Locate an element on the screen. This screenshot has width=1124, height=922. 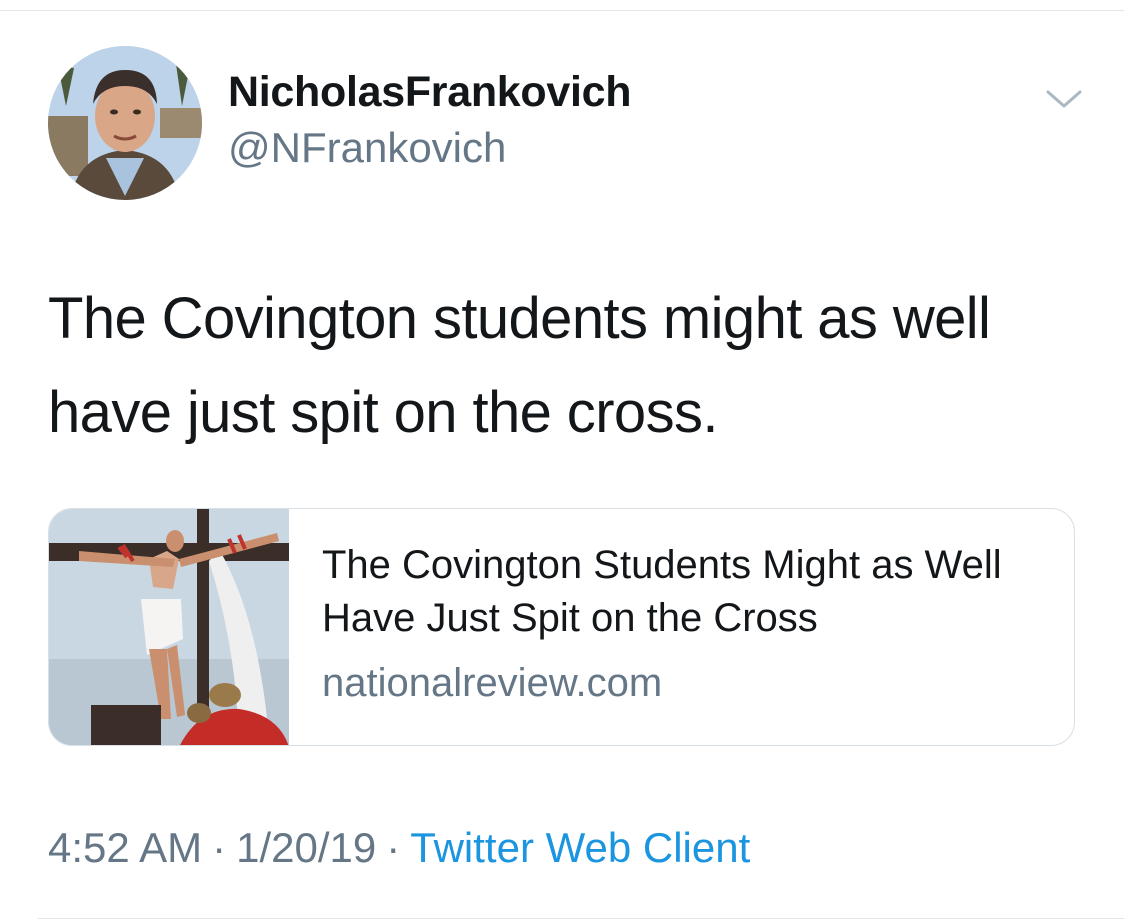
avatar is located at coordinates (125, 123).